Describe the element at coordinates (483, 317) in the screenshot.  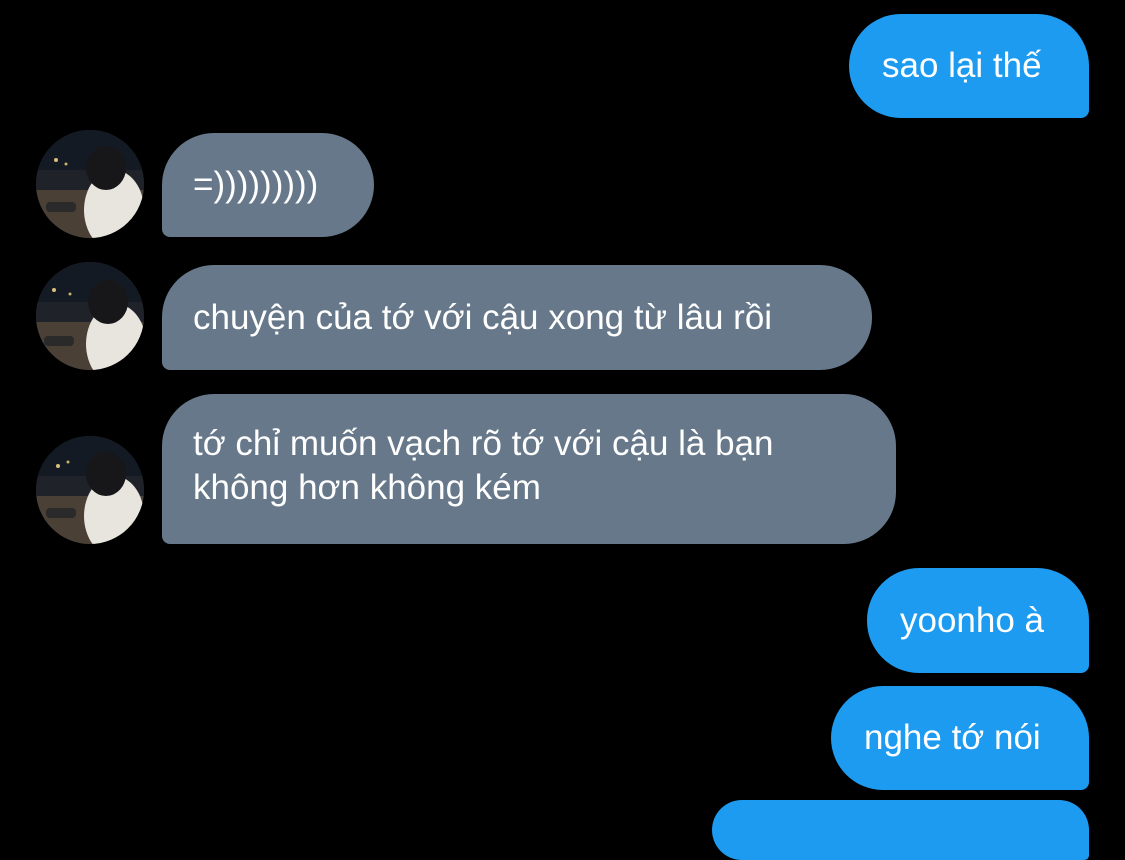
I see `message-text: chuyện của tớ với cậu xong từ lâu rồi` at that location.